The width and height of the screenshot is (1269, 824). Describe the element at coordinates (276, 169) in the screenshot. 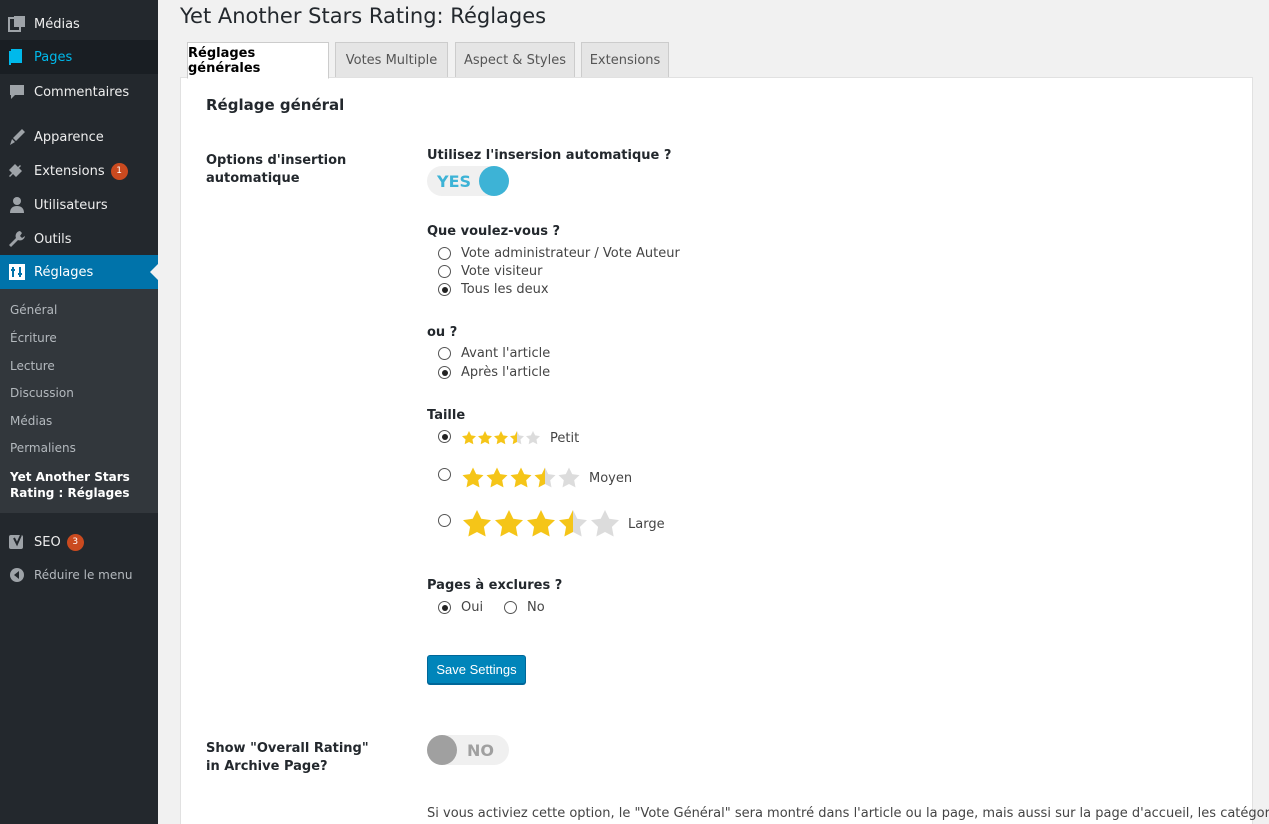

I see `auto-insert-row-label: Options d'insertion automatique` at that location.